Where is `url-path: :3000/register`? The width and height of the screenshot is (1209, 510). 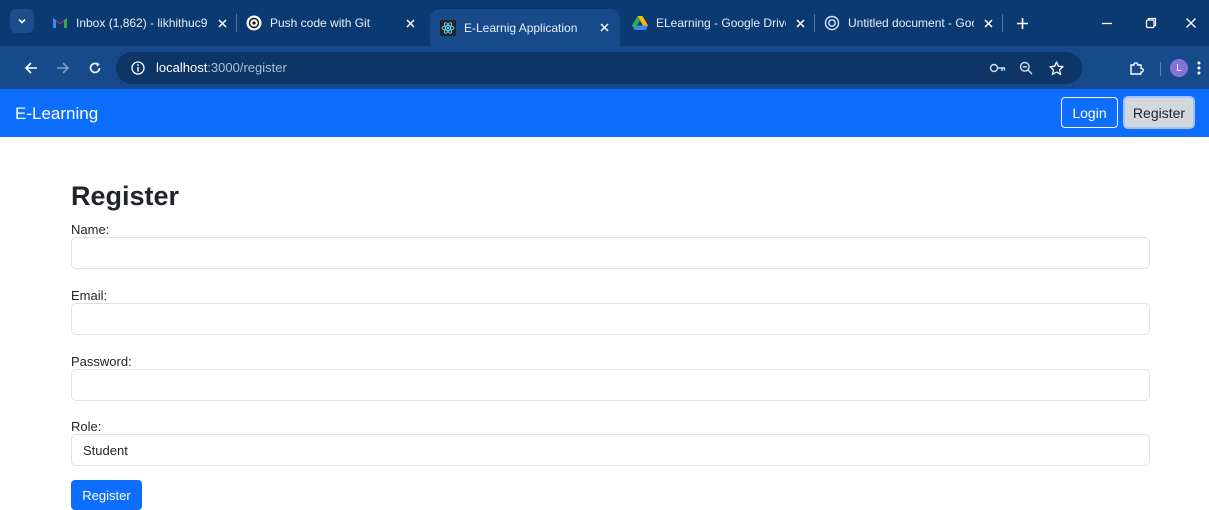
url-path: :3000/register is located at coordinates (247, 67).